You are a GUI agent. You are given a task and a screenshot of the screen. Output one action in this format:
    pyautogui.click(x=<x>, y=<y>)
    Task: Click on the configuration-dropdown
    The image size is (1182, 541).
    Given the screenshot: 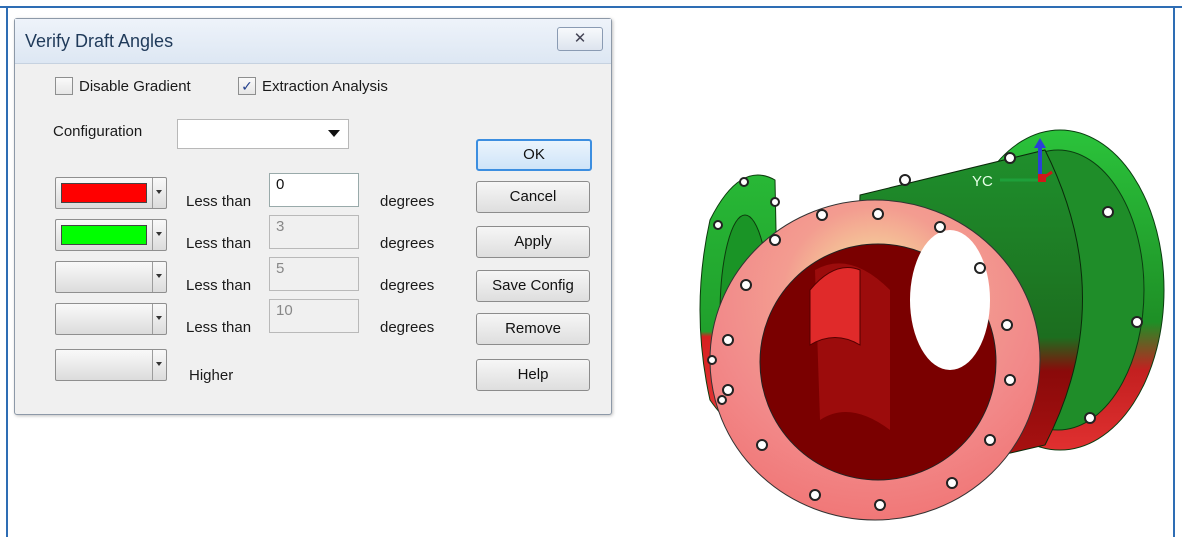 What is the action you would take?
    pyautogui.click(x=263, y=134)
    